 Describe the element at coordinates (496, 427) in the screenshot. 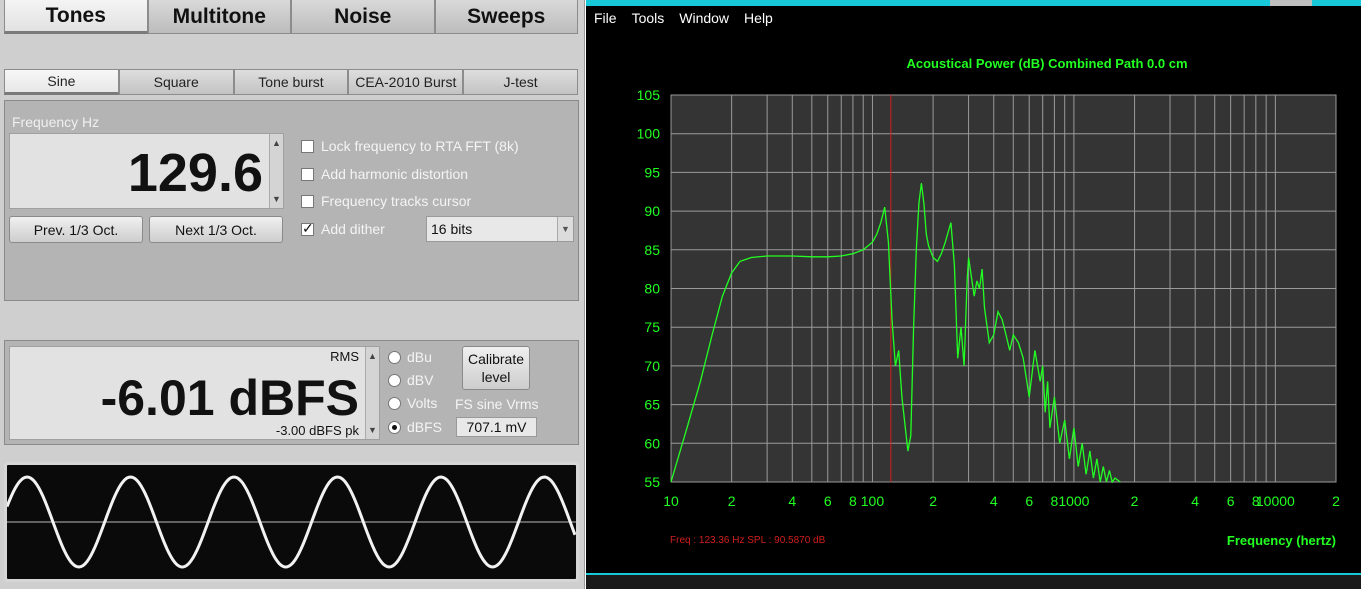

I see `fs-sine-value: 707.1 mV` at that location.